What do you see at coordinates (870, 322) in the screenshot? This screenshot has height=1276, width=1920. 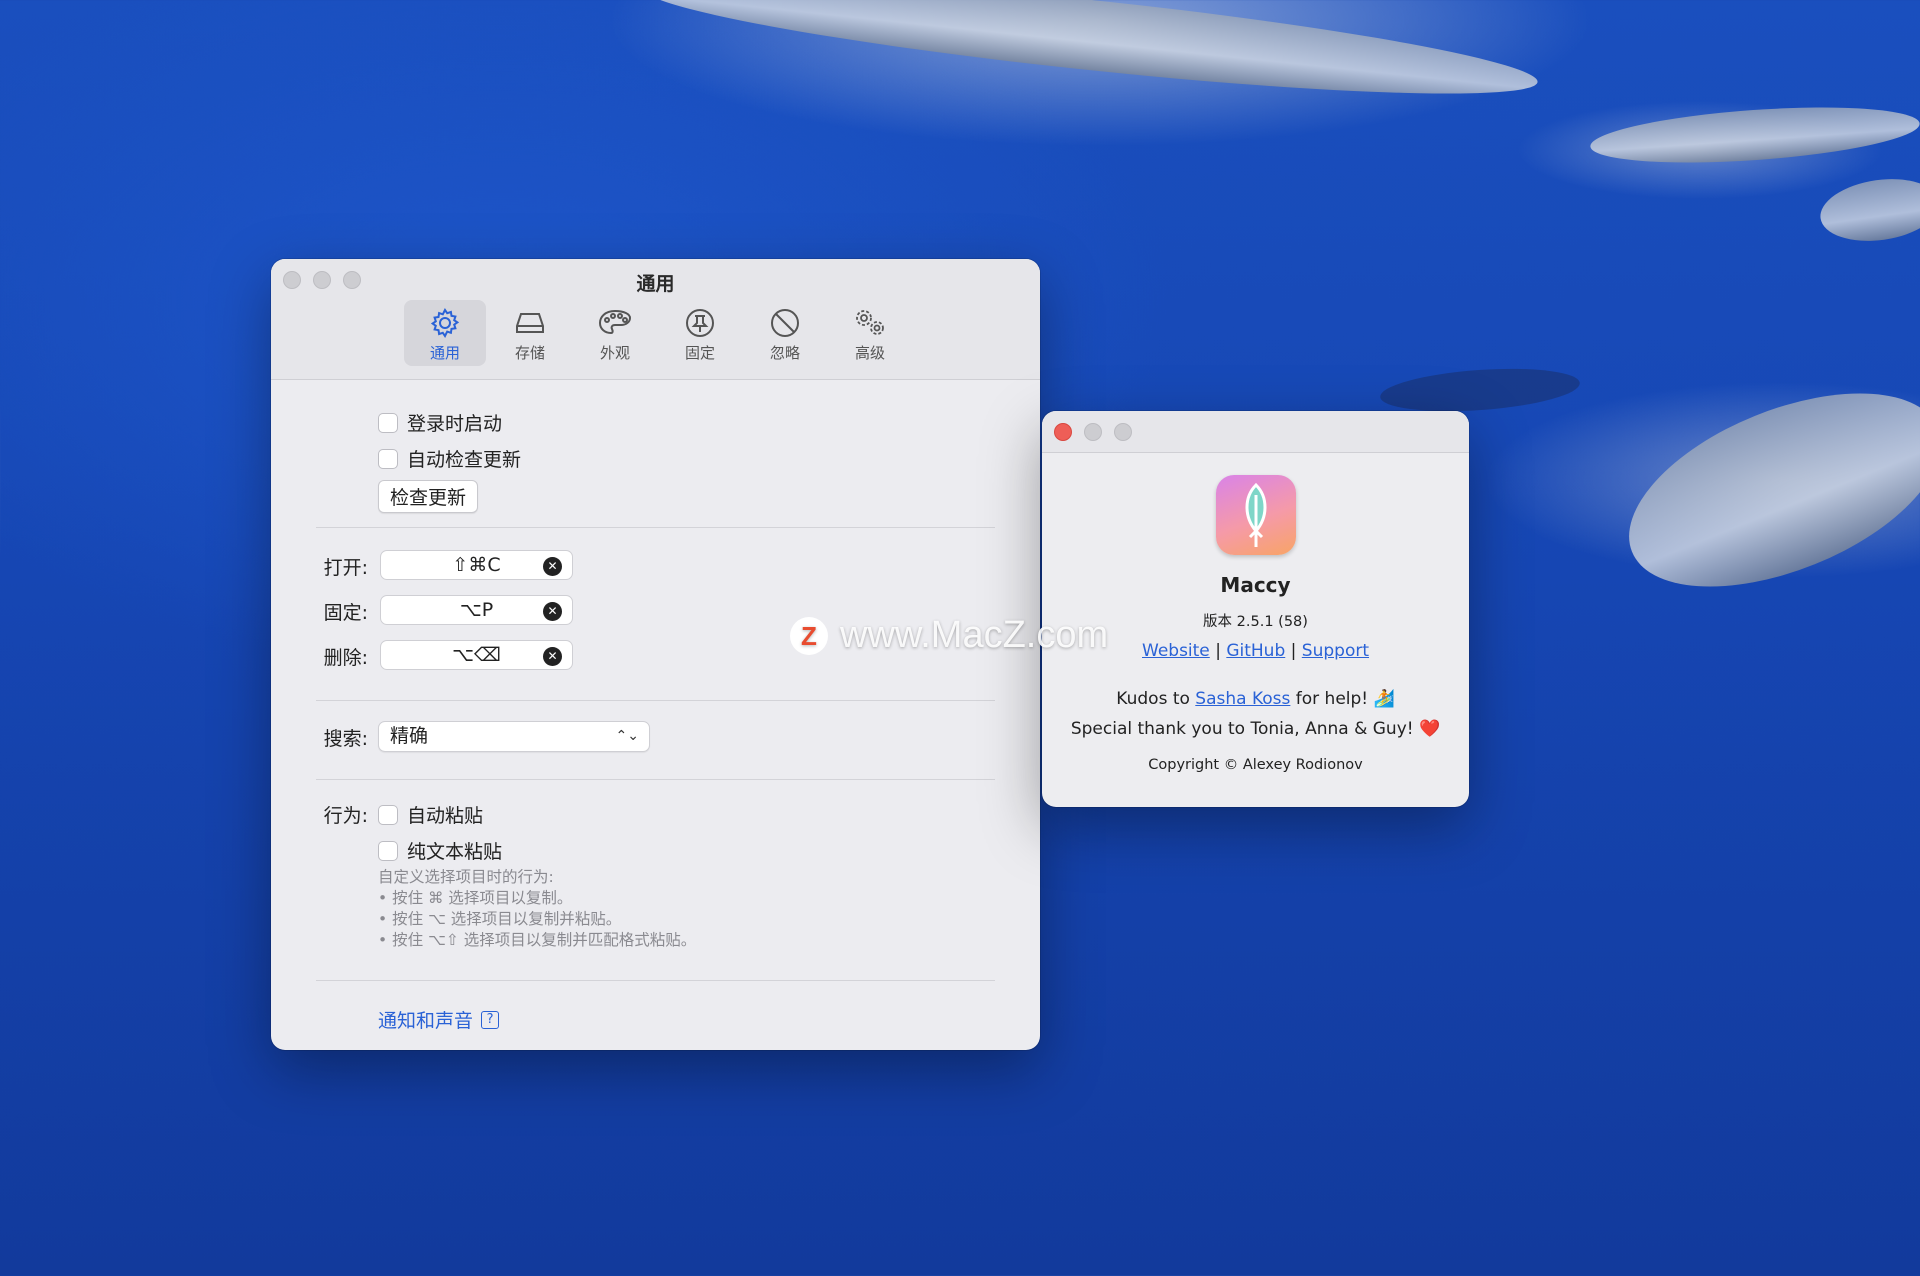 I see `gears-icon` at bounding box center [870, 322].